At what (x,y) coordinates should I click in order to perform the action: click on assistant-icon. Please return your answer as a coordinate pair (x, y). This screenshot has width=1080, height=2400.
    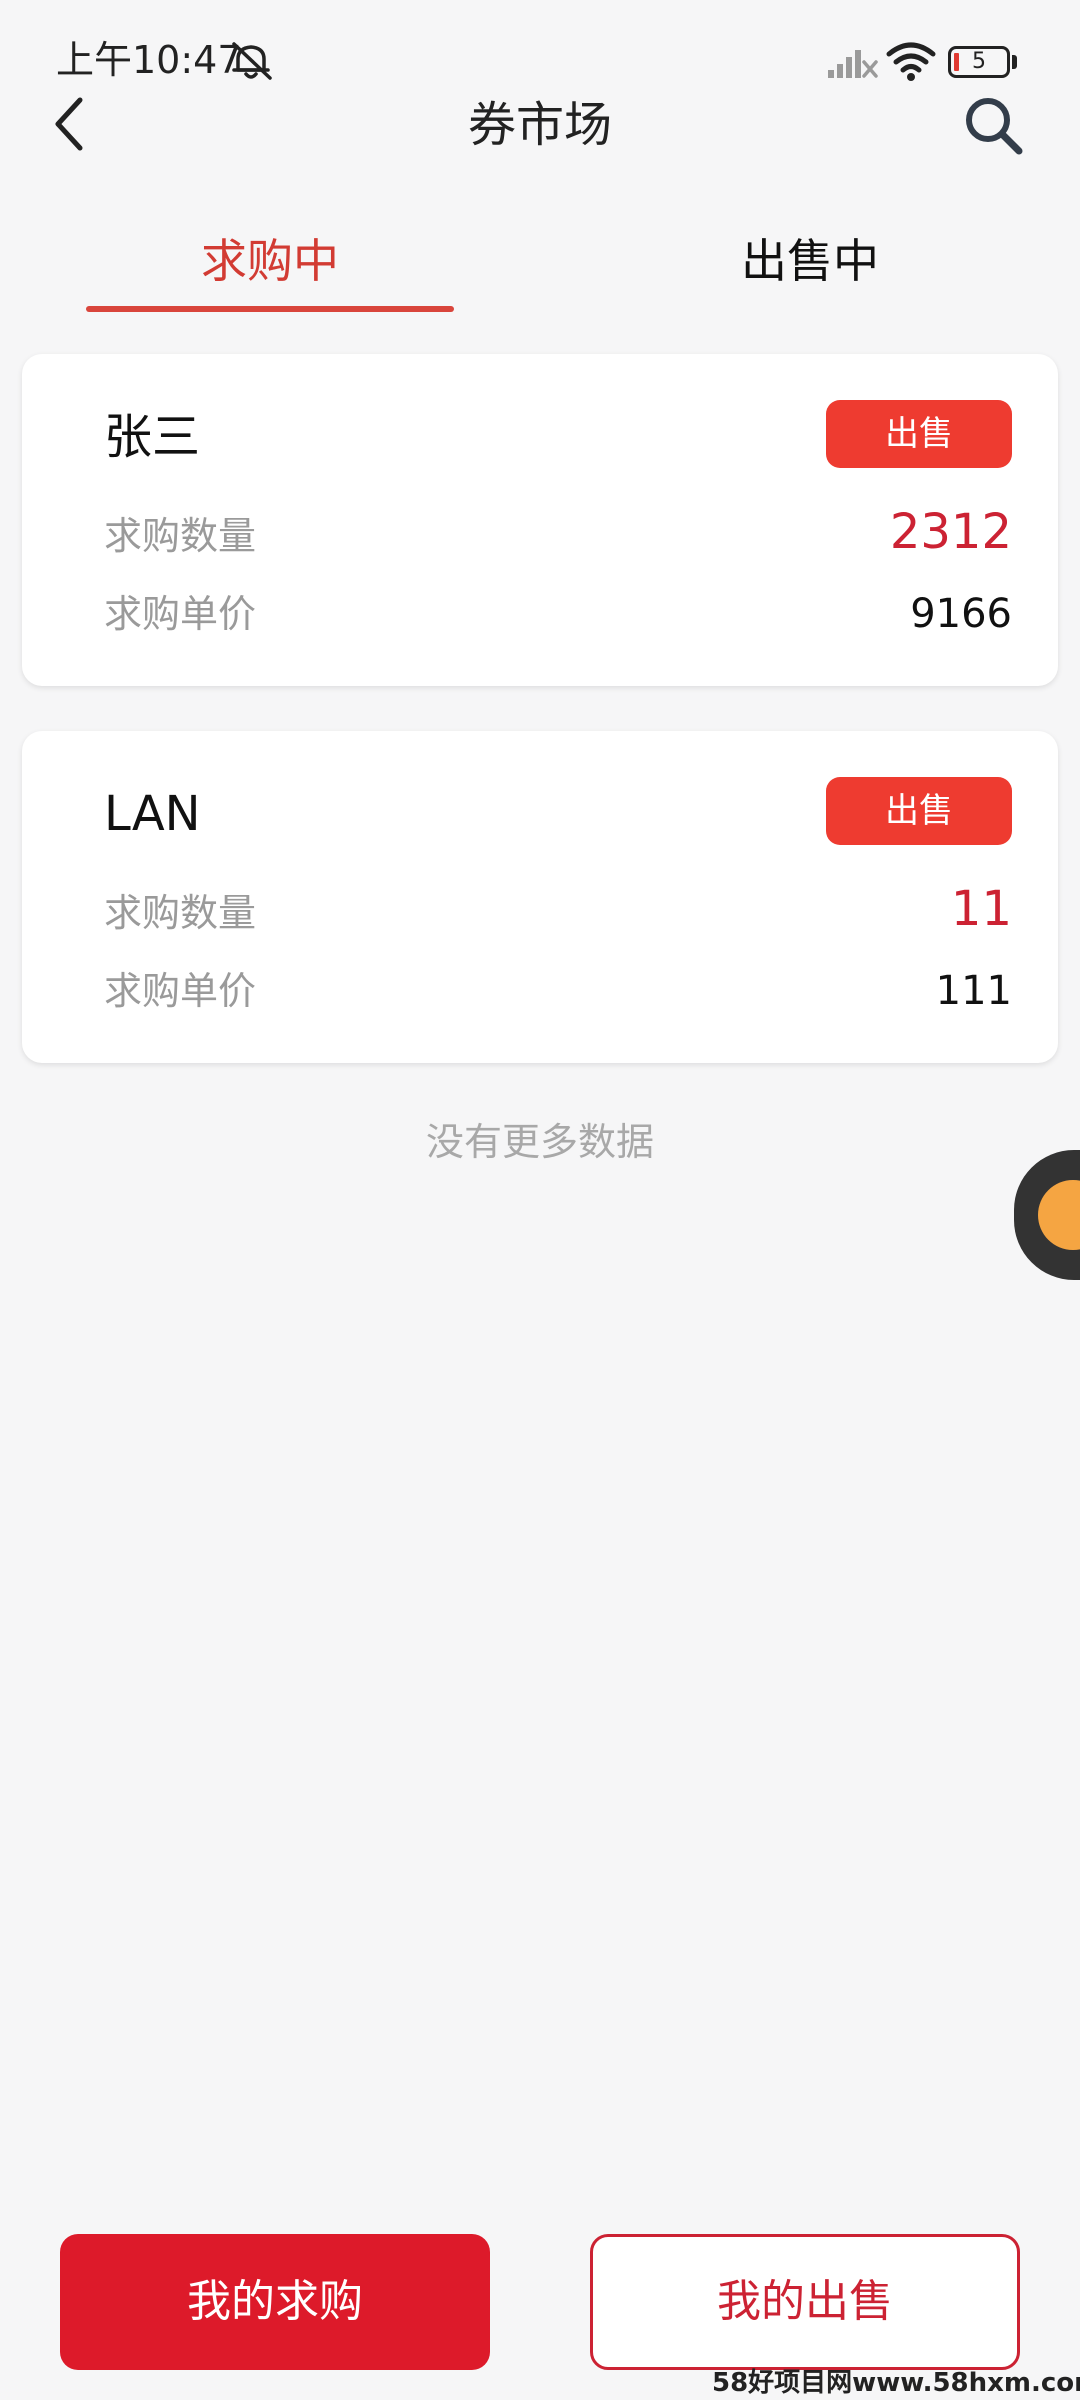
    Looking at the image, I should click on (1059, 1215).